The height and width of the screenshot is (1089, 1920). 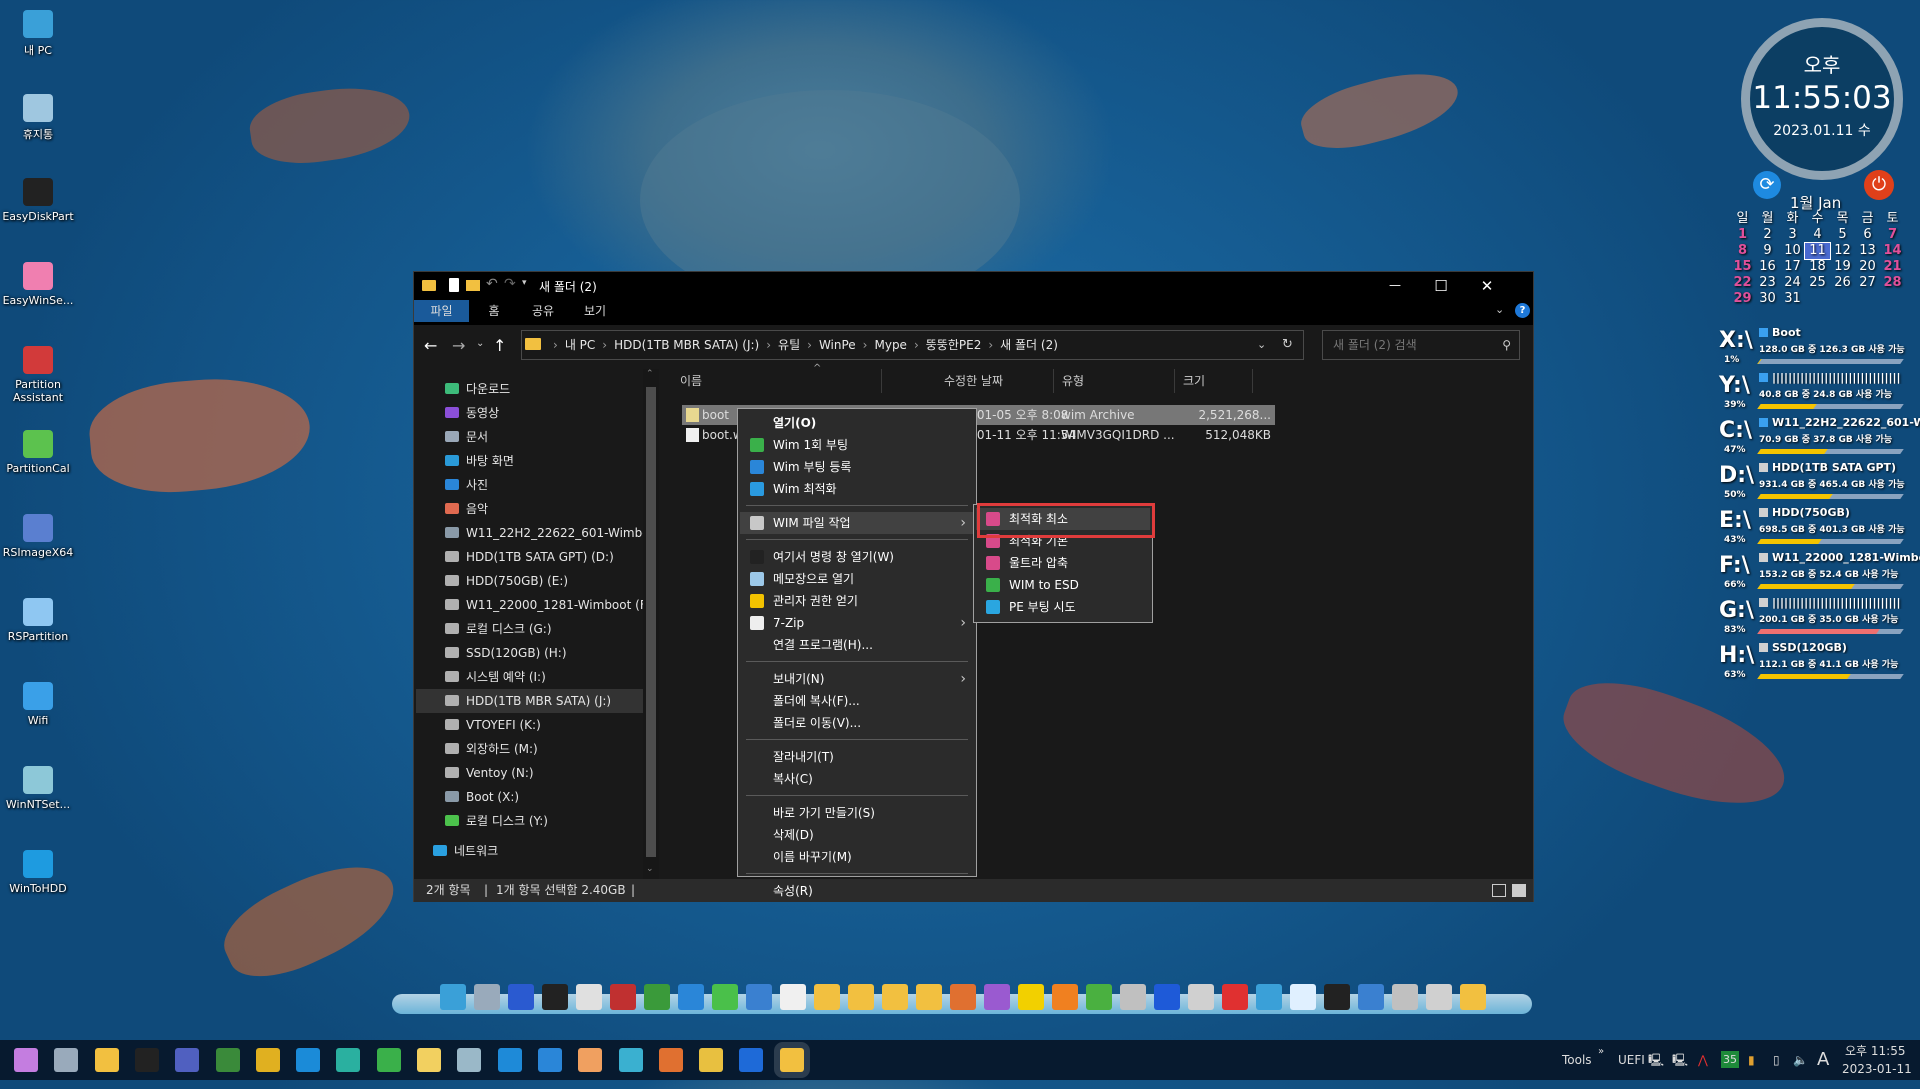 I want to click on calendar-day: 18, so click(x=1817, y=267).